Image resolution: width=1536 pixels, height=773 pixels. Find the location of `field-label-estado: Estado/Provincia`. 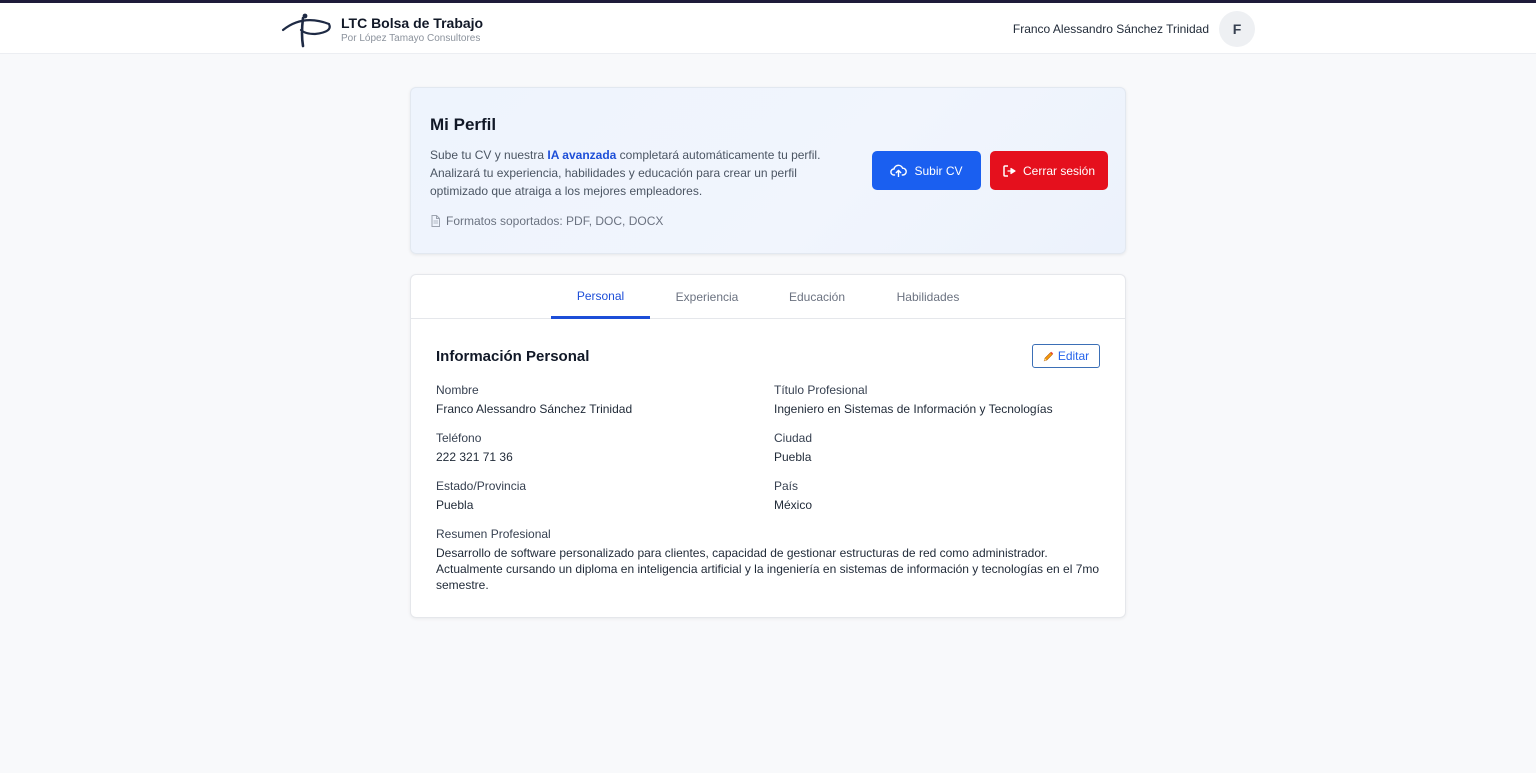

field-label-estado: Estado/Provincia is located at coordinates (481, 486).